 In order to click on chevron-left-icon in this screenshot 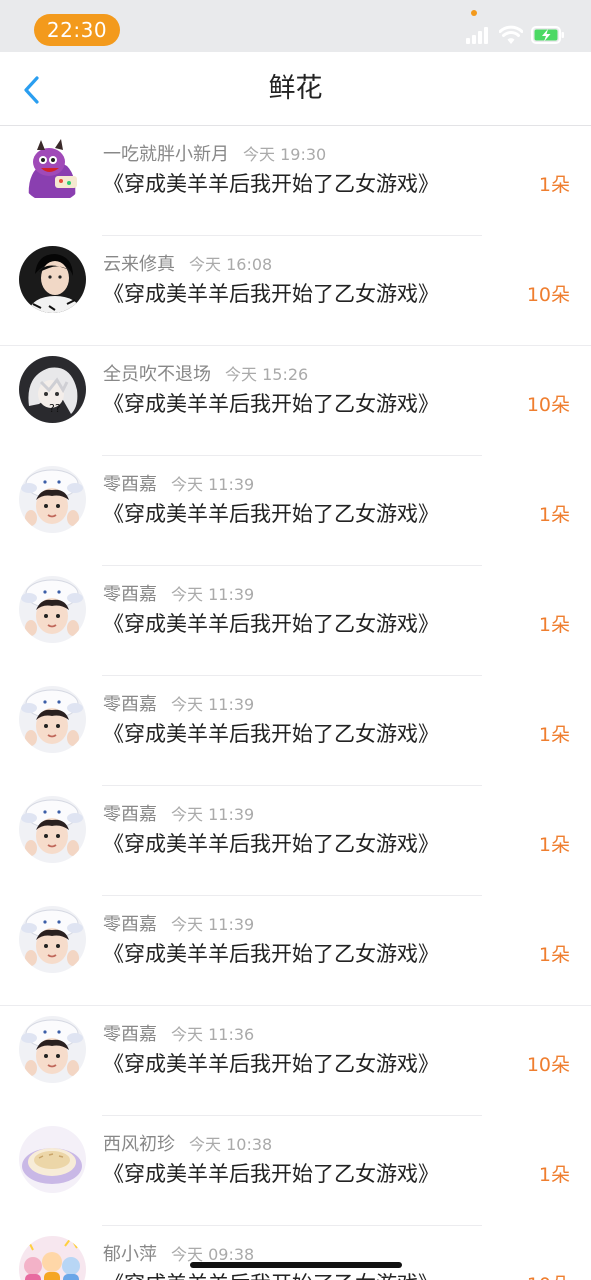, I will do `click(32, 90)`.